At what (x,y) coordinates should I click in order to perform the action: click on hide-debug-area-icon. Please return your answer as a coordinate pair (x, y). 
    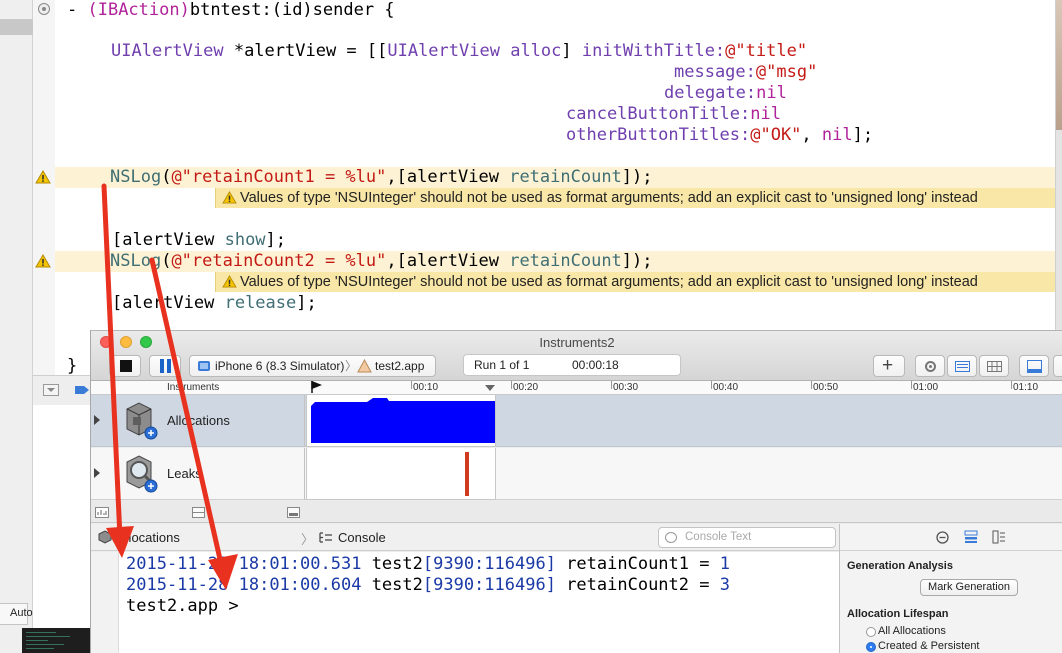
    Looking at the image, I should click on (51, 390).